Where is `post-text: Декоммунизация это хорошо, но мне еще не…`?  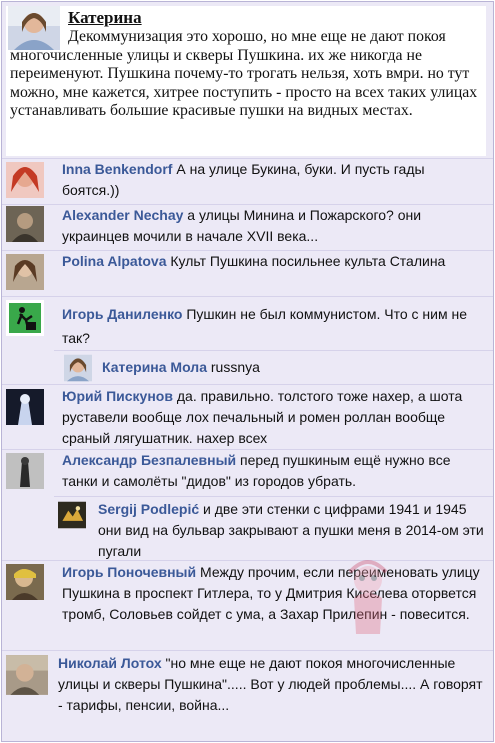 post-text: Декоммунизация это хорошо, но мне еще не… is located at coordinates (244, 74).